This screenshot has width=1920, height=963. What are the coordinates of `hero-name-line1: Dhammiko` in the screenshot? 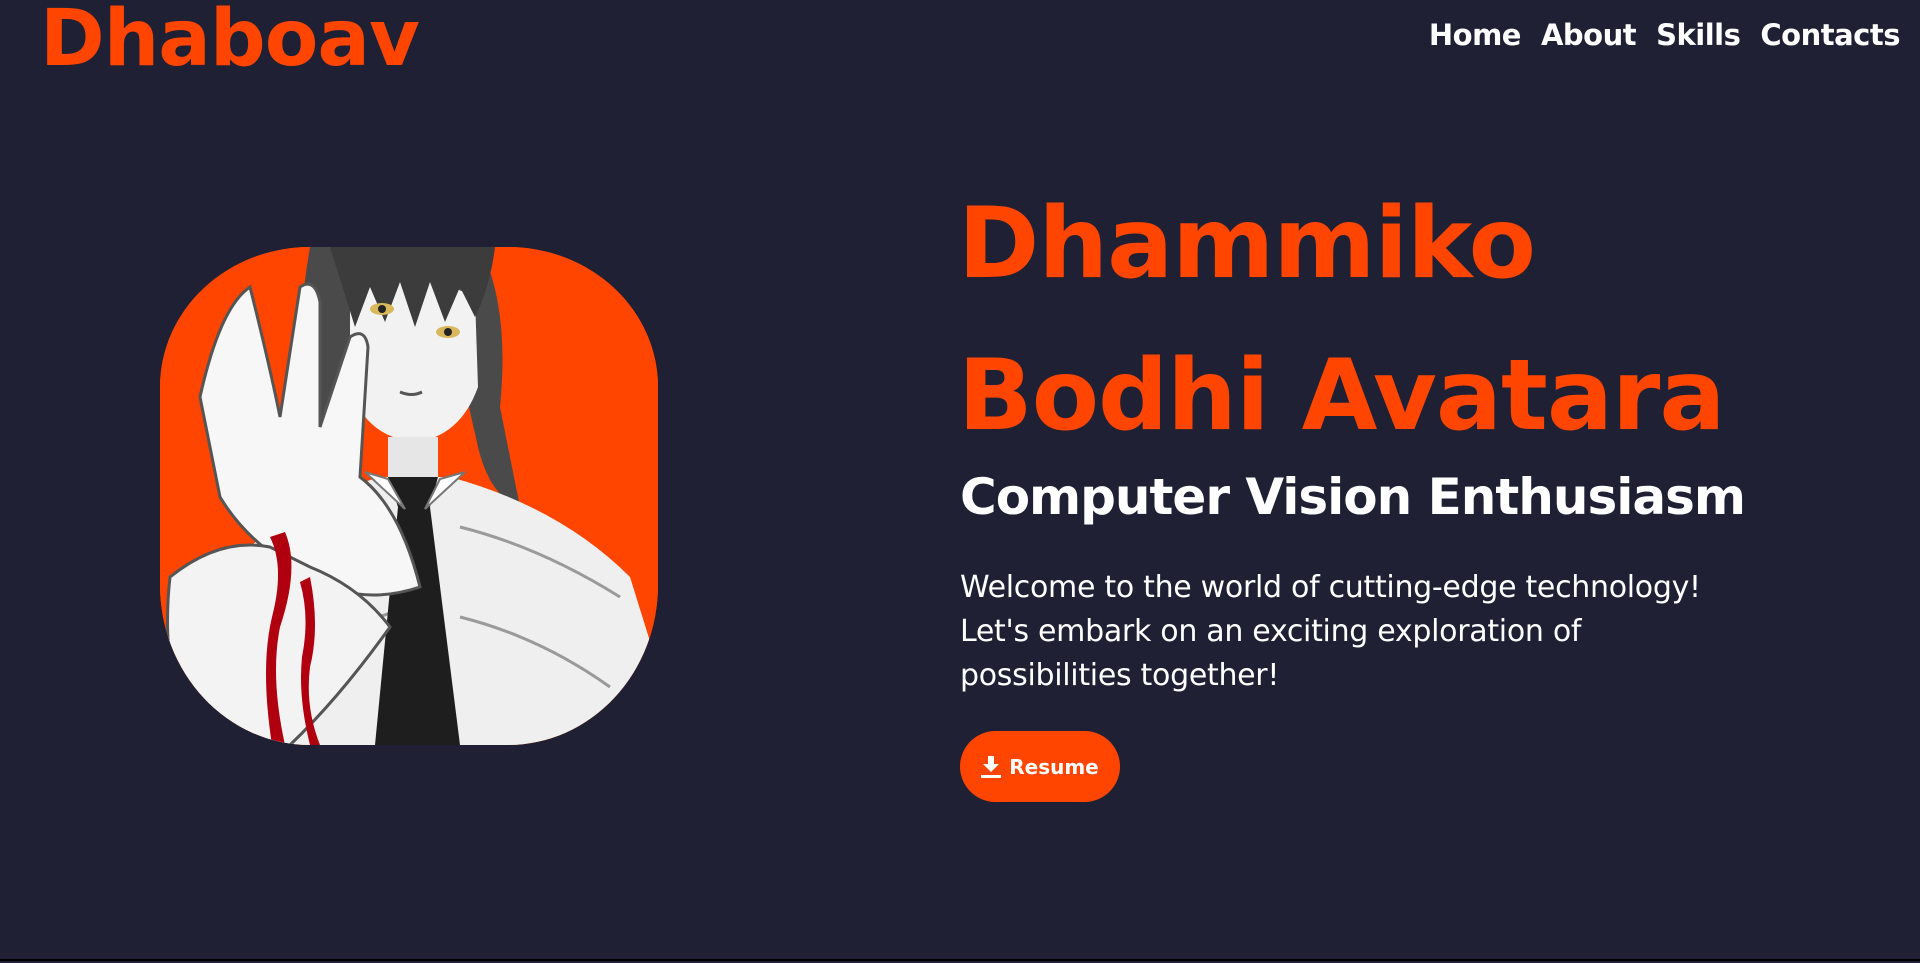 It's located at (1247, 244).